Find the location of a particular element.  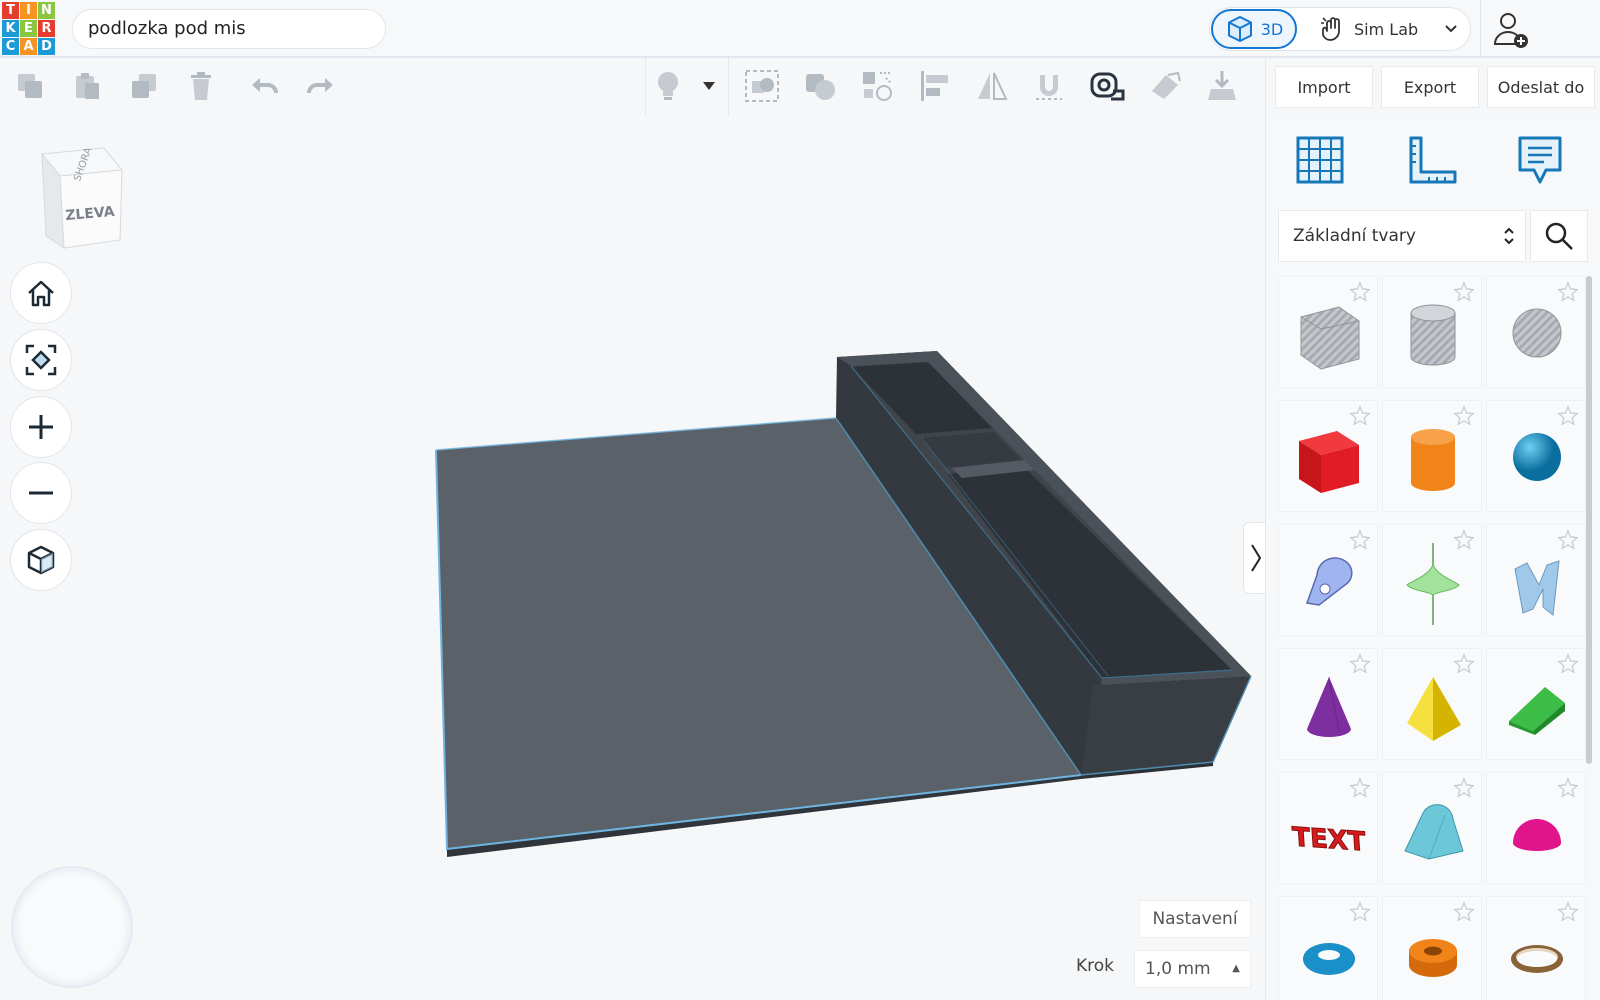

search-icon is located at coordinates (1559, 236).